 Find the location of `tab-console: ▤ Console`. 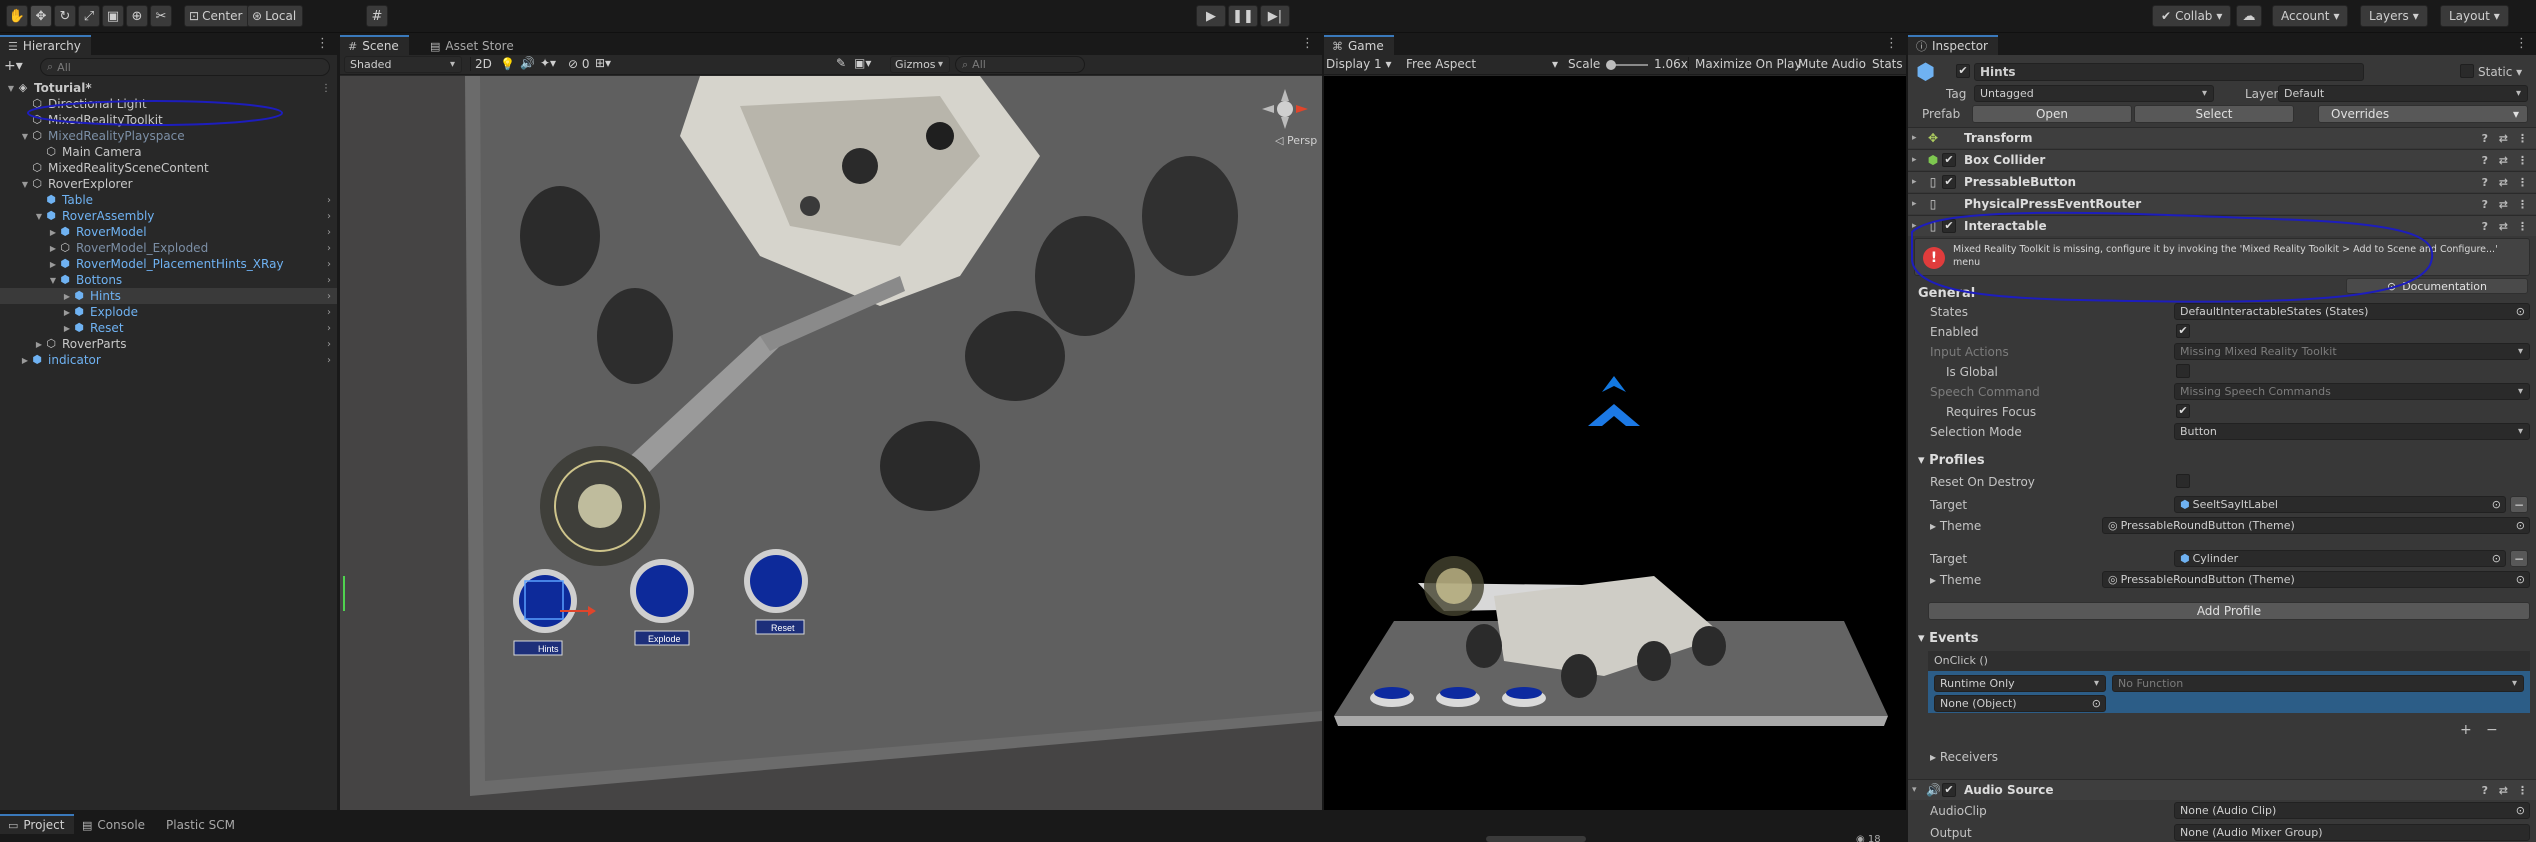

tab-console: ▤ Console is located at coordinates (114, 824).